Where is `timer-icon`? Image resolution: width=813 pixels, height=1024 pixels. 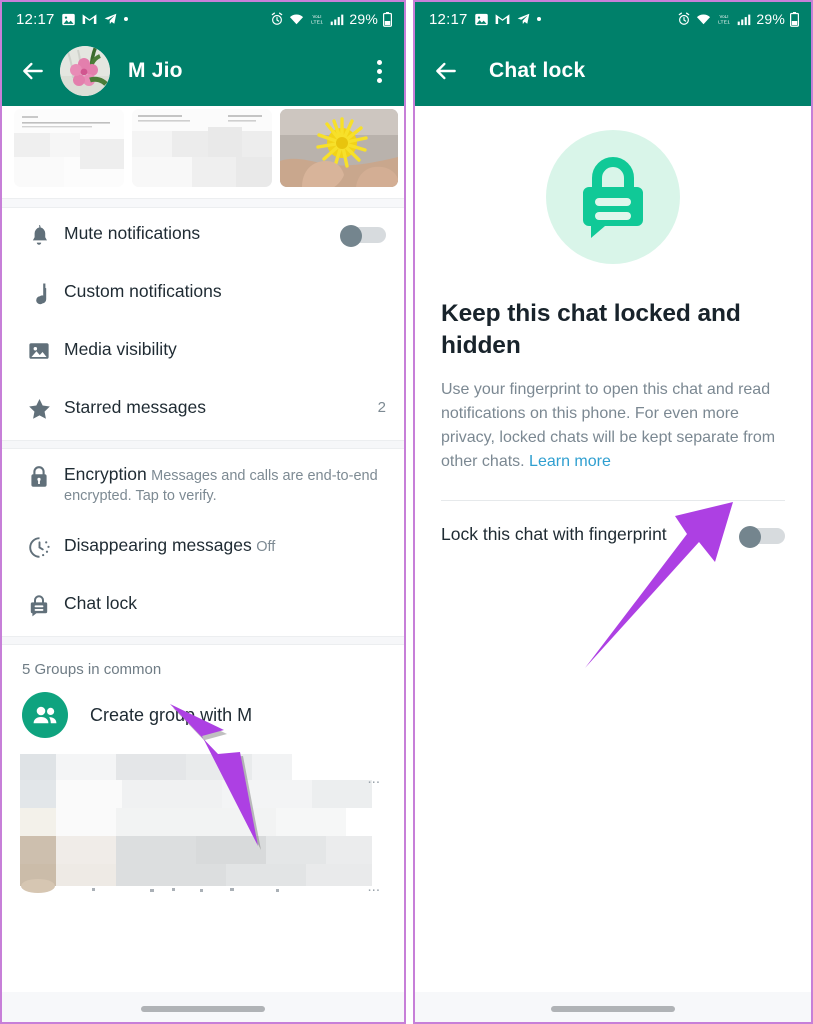
timer-icon is located at coordinates (39, 546).